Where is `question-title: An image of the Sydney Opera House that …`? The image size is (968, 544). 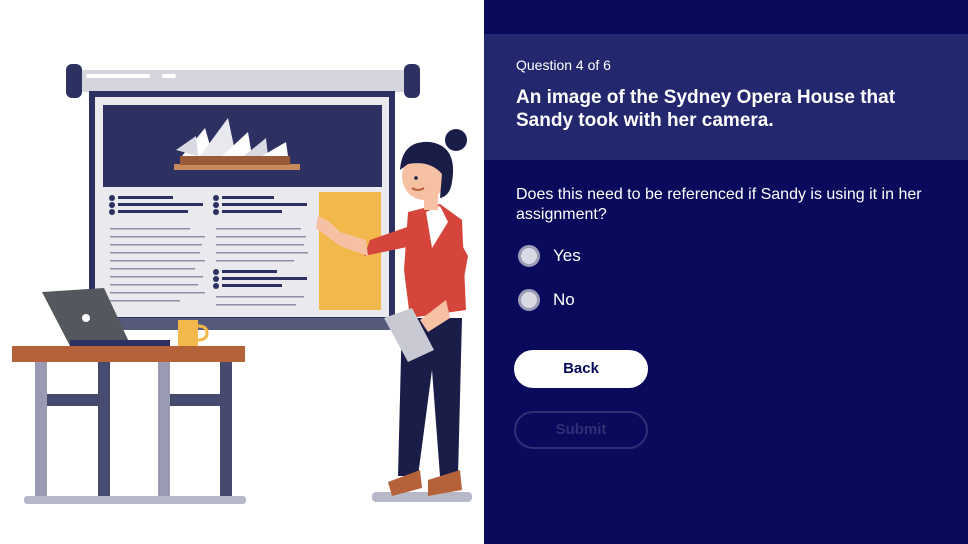 question-title: An image of the Sydney Opera House that … is located at coordinates (706, 109).